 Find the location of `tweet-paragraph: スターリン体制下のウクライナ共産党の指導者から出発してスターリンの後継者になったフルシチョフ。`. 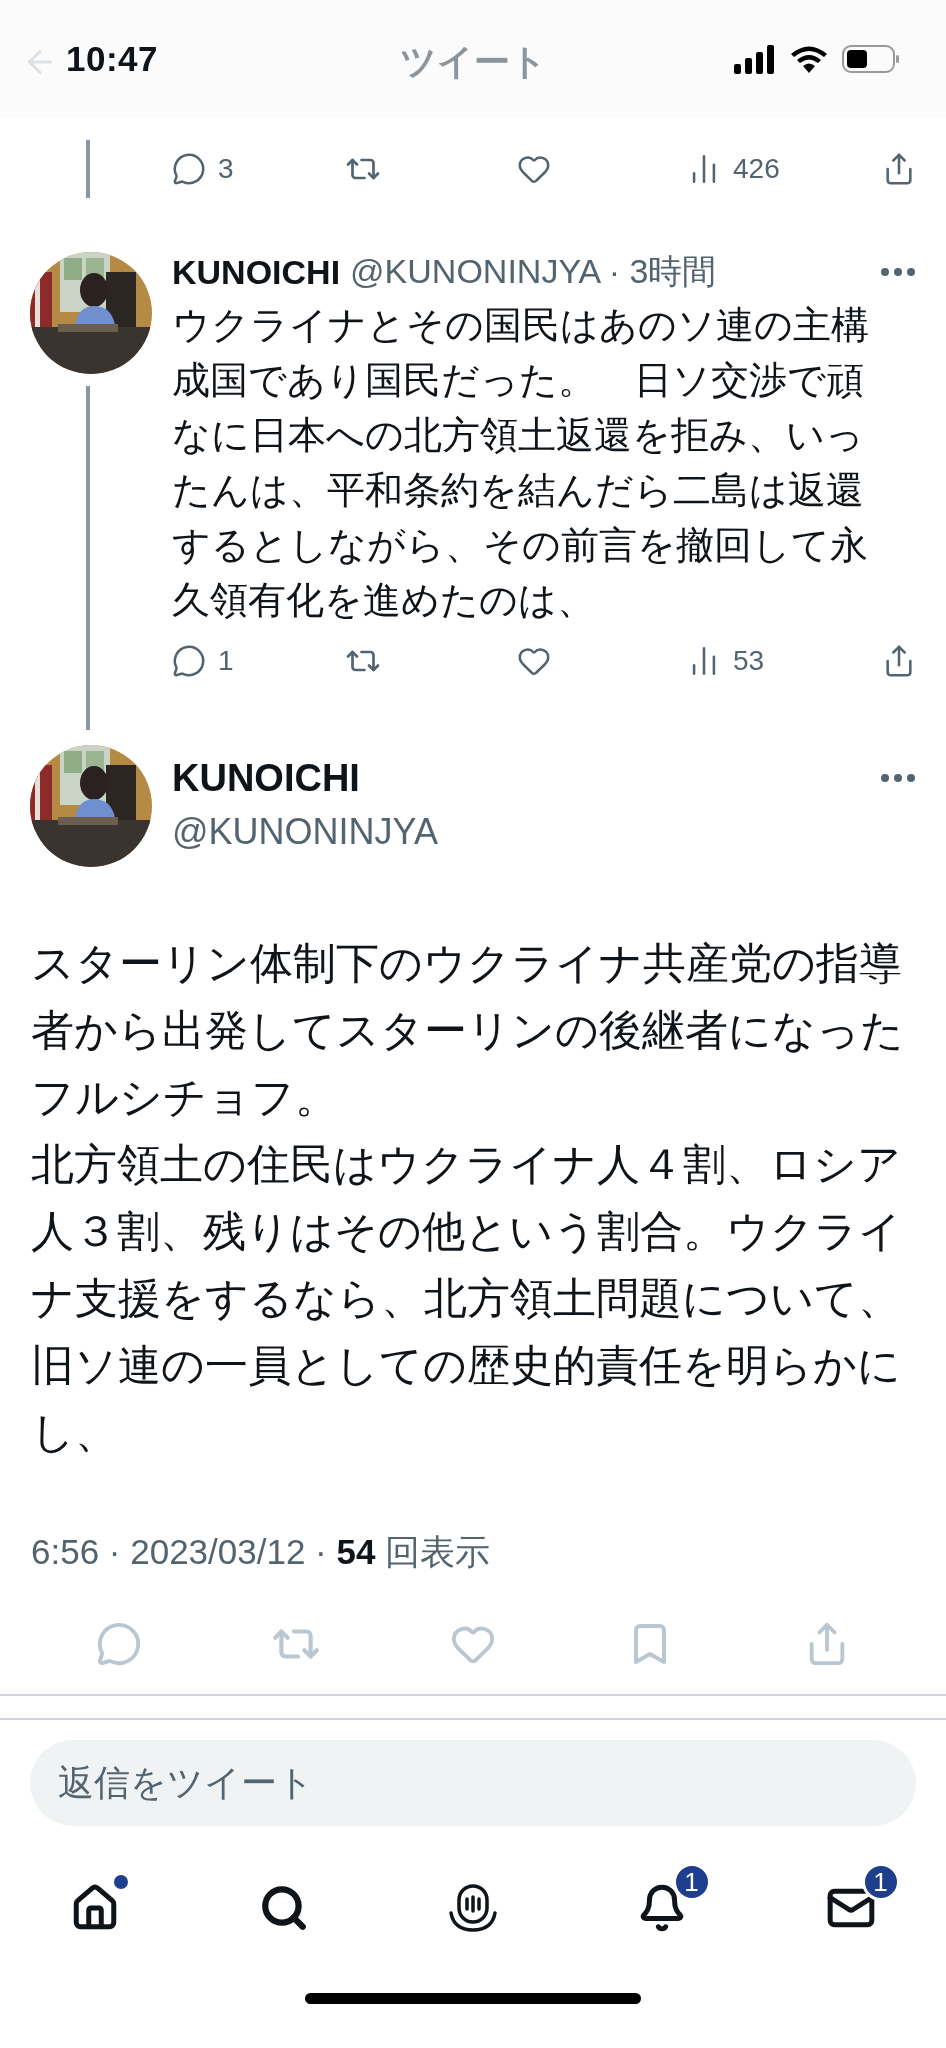

tweet-paragraph: スターリン体制下のウクライナ共産党の指導者から出発してスターリンの後継者になったフルシチョフ。 is located at coordinates (468, 1030).